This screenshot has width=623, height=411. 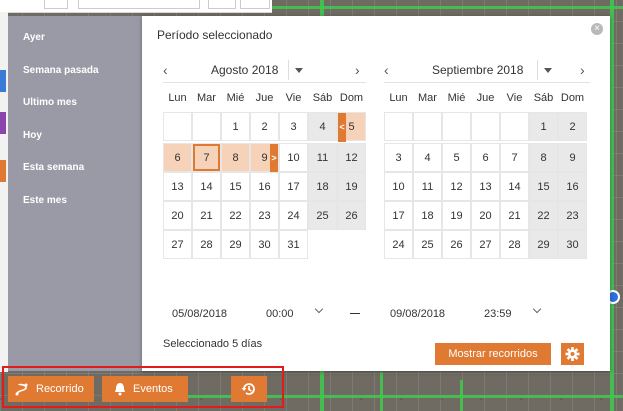 I want to click on day-of-week-header: Mar, so click(x=206, y=98).